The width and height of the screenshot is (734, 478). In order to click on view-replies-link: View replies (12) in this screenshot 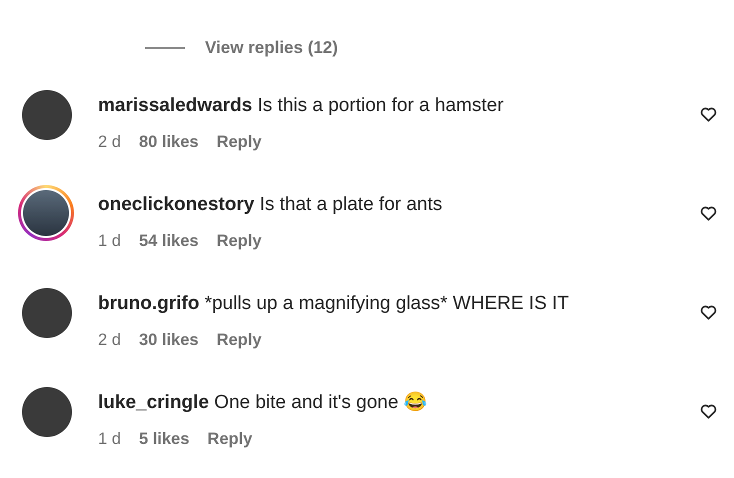, I will do `click(271, 48)`.